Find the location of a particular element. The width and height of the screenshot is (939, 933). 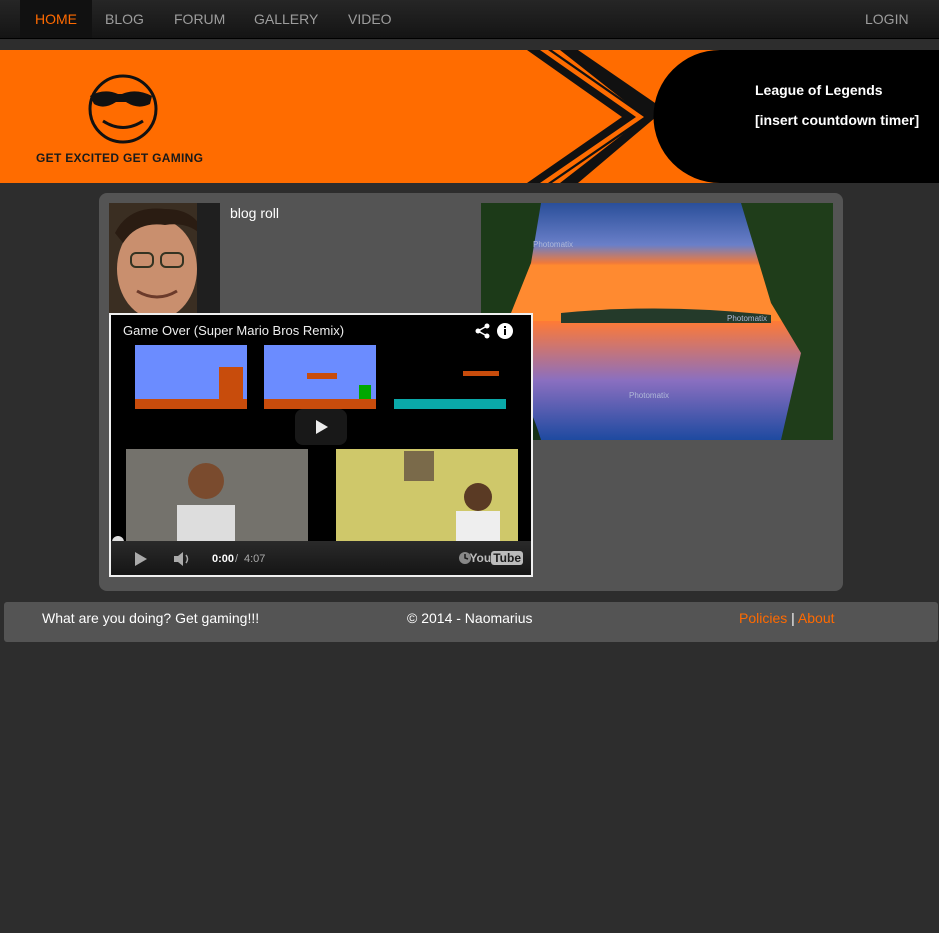

share-icon is located at coordinates (482, 331).